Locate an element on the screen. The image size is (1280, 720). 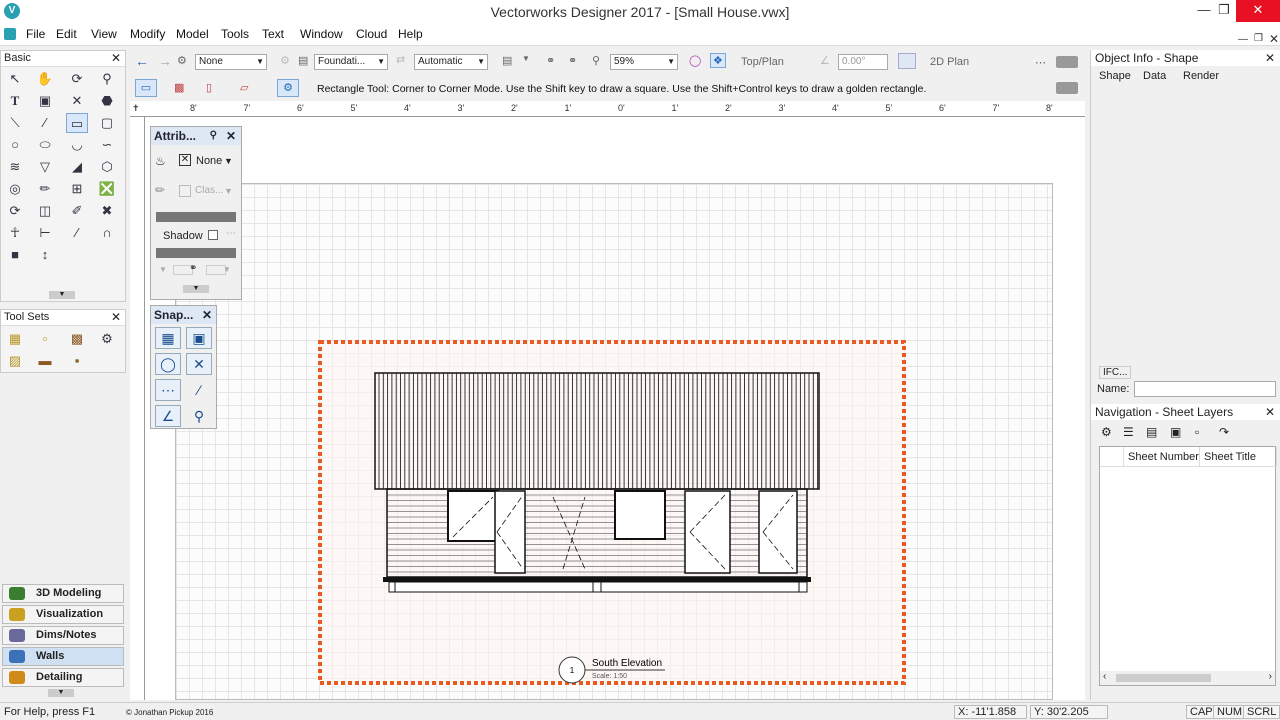
layer-options-icon: ⇄ is located at coordinates (400, 59).